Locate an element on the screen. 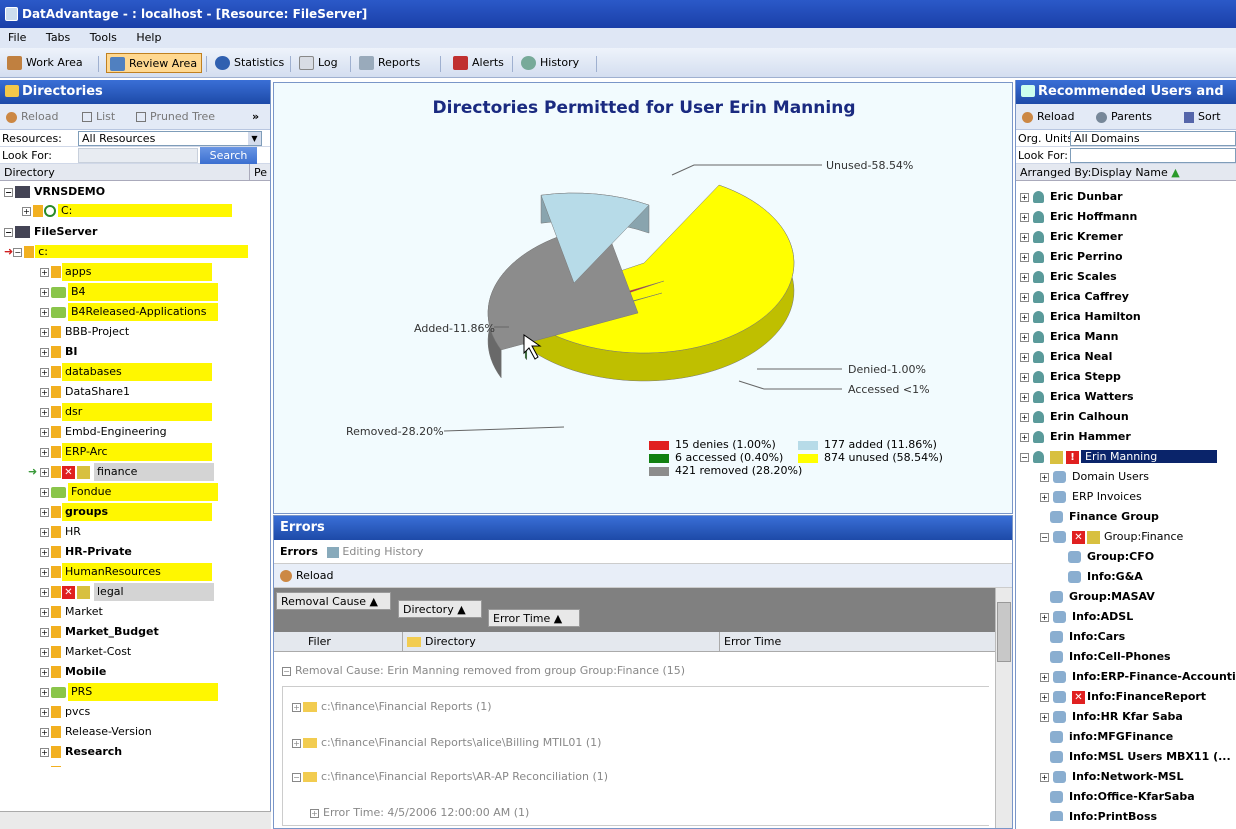 The image size is (1236, 829). tree-node-fs-c: ➜− c: is located at coordinates (126, 252).